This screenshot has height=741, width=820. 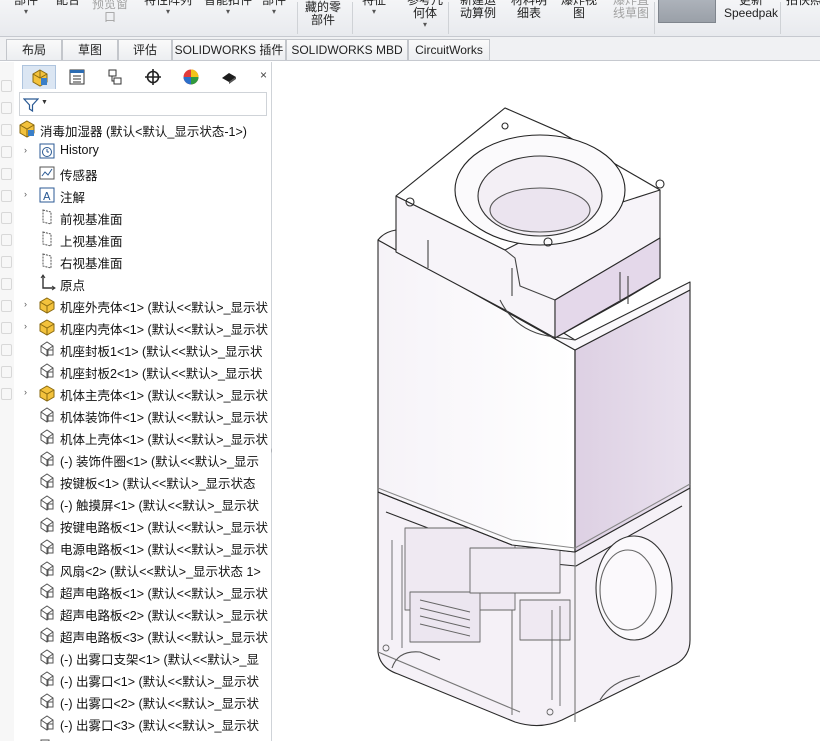 I want to click on plane-icon, so click(x=47, y=261).